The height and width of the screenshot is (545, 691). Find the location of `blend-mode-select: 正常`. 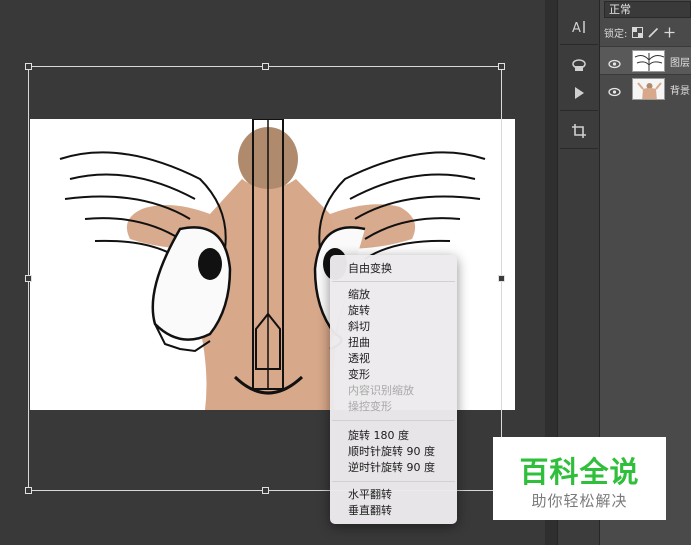

blend-mode-select: 正常 is located at coordinates (647, 9).